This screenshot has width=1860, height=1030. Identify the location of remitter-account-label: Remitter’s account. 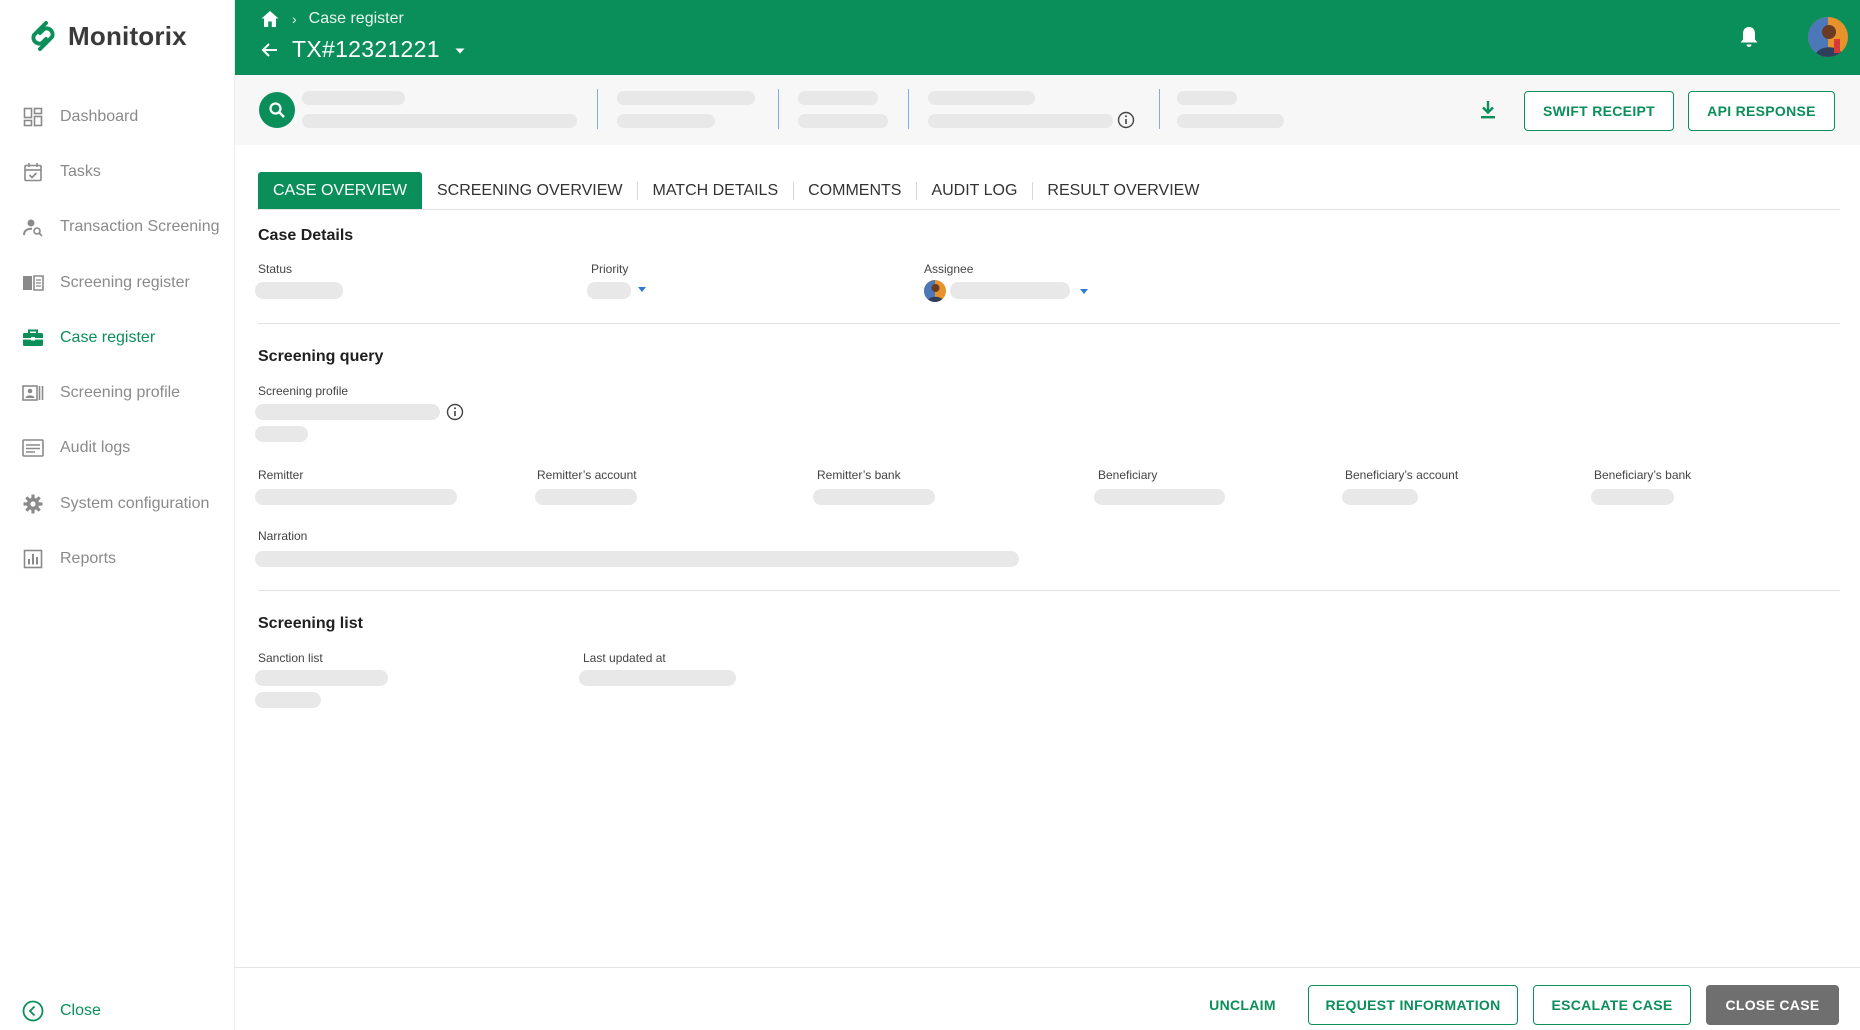
(587, 475).